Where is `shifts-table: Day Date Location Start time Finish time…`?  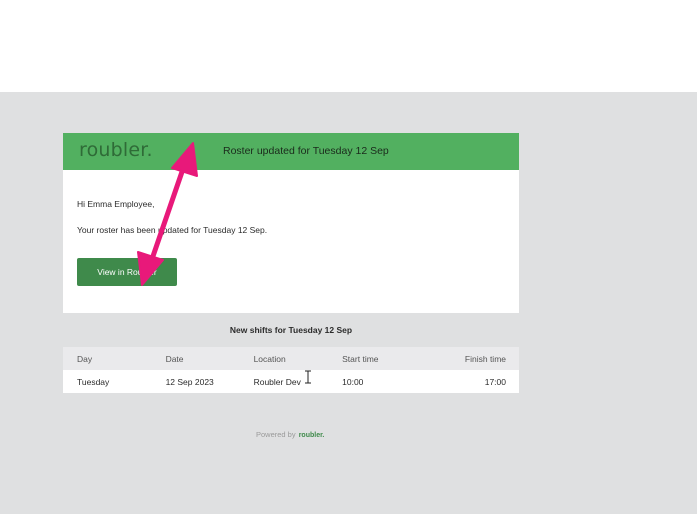 shifts-table: Day Date Location Start time Finish time… is located at coordinates (291, 370).